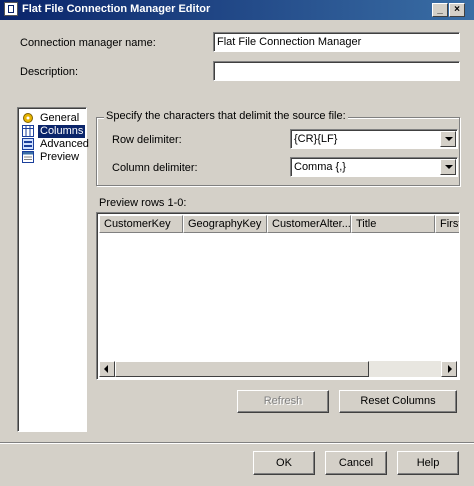  I want to click on column-header: Title, so click(393, 224).